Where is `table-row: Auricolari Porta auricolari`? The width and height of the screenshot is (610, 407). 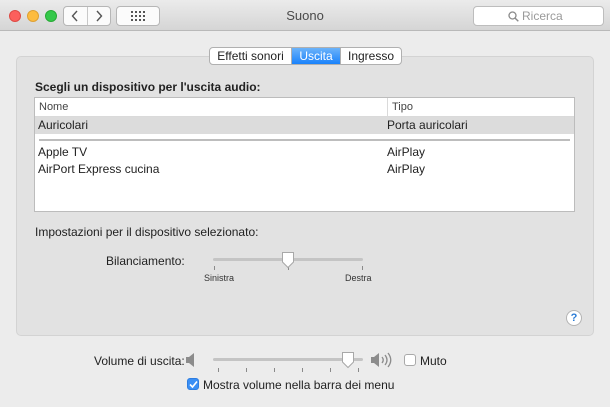 table-row: Auricolari Porta auricolari is located at coordinates (304, 125).